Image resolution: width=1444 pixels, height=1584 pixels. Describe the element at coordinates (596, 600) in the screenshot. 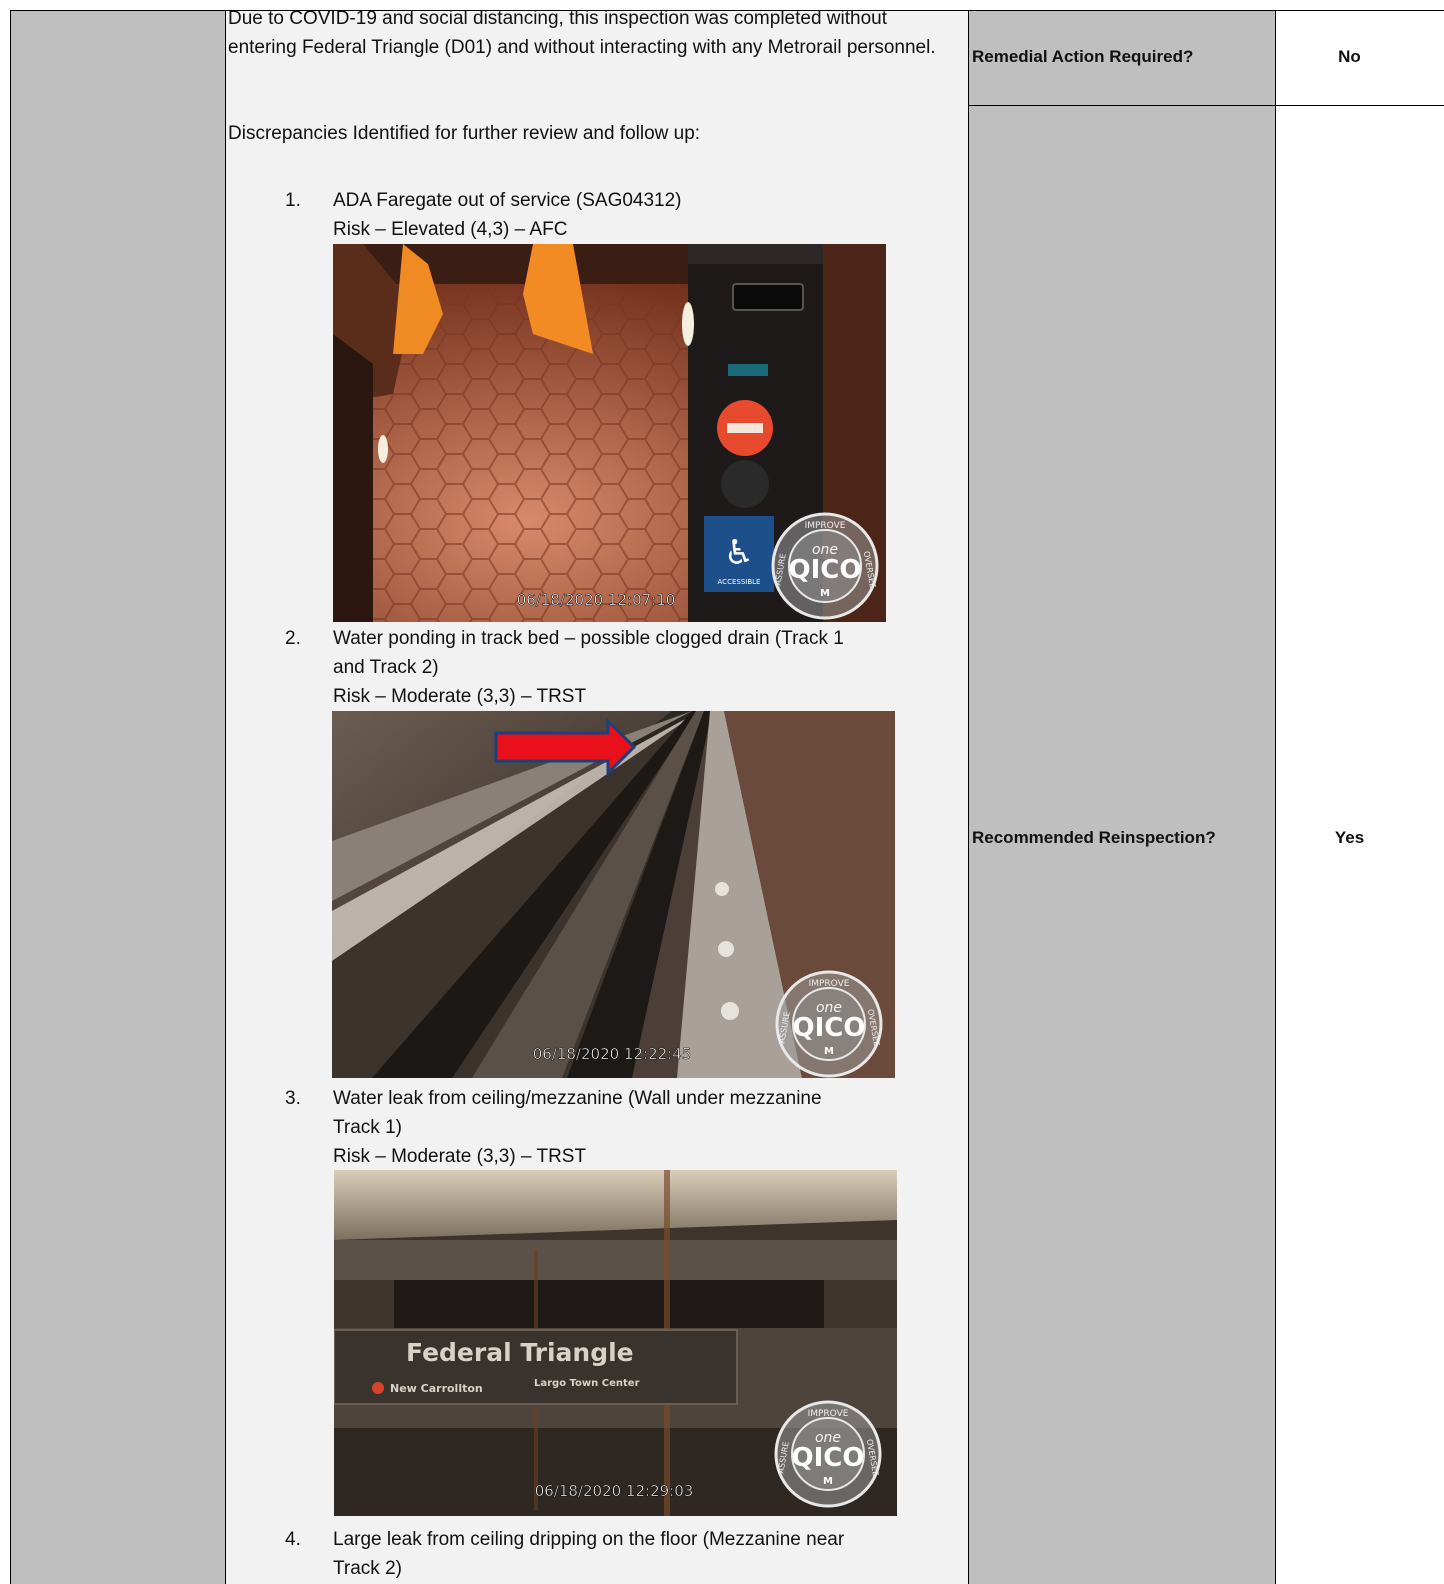

I see `photo-timestamp: 06/18/2020 12:07:10` at that location.